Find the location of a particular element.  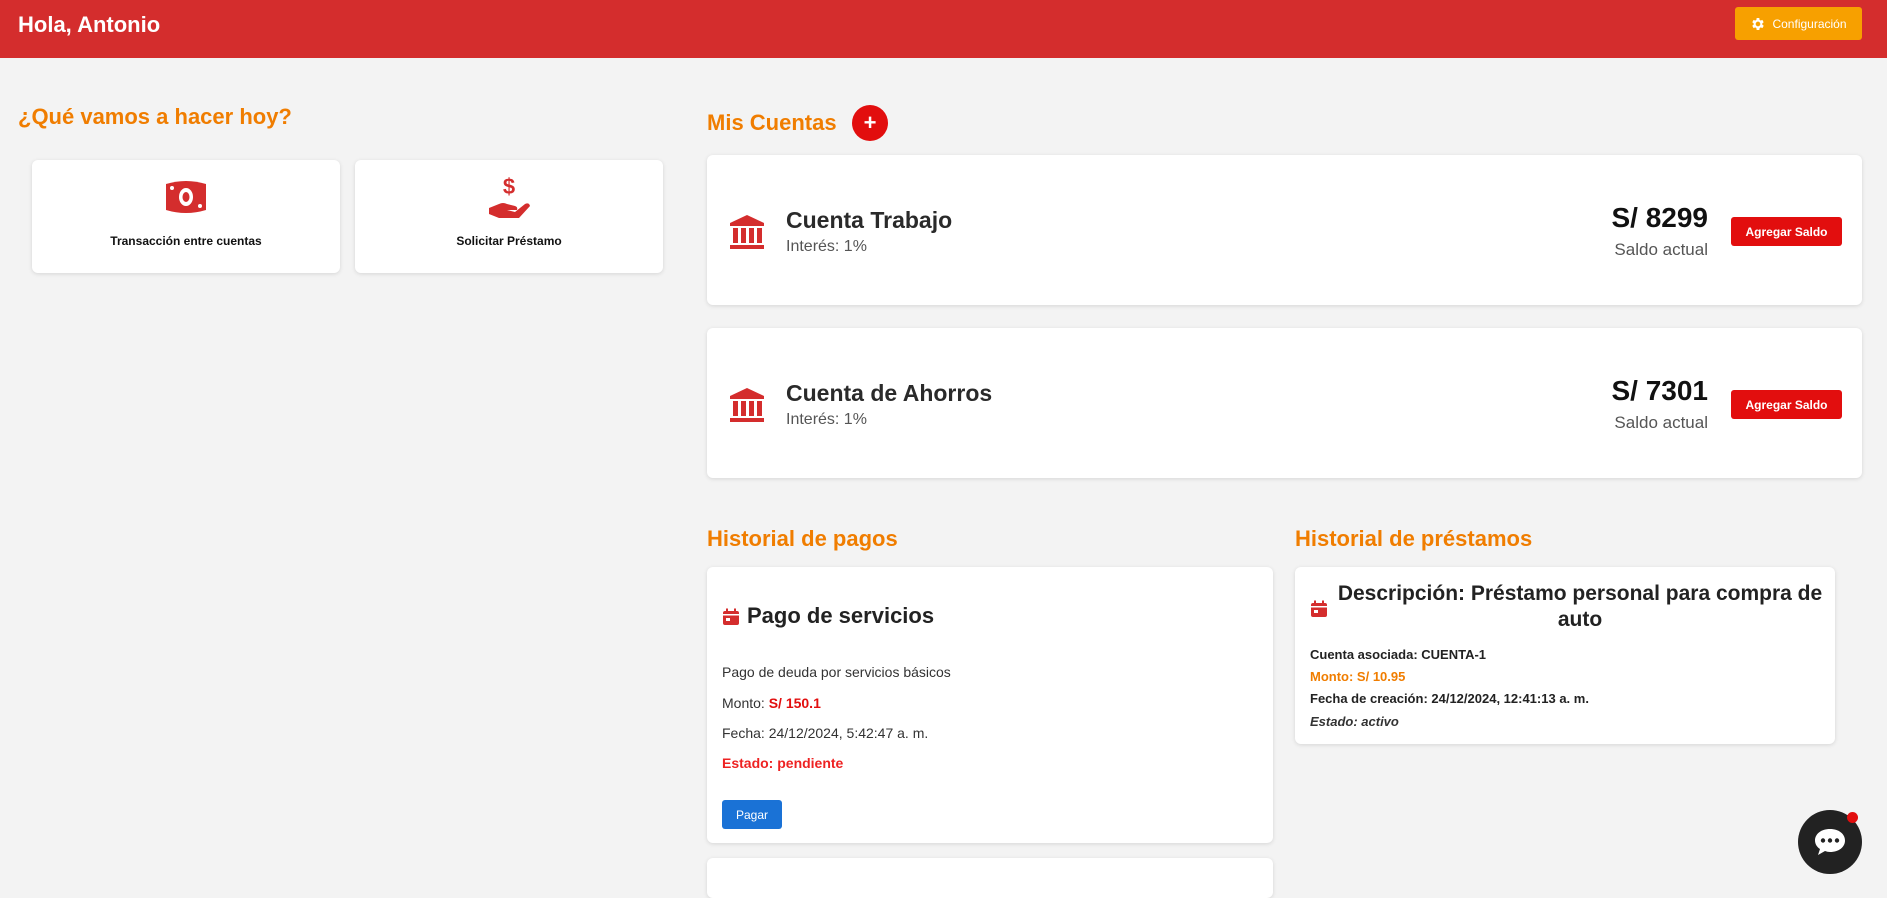

action-loan: $ Solicitar Préstamo is located at coordinates (509, 216).